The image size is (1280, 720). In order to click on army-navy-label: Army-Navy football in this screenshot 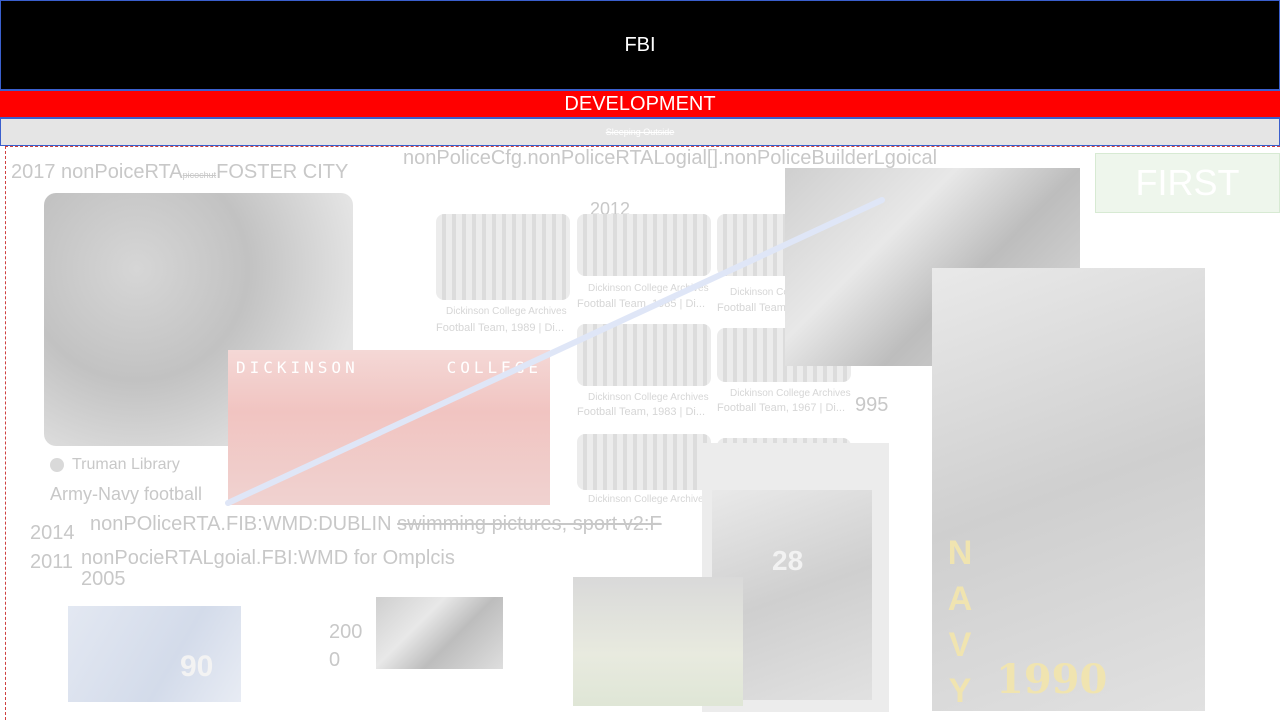, I will do `click(126, 494)`.